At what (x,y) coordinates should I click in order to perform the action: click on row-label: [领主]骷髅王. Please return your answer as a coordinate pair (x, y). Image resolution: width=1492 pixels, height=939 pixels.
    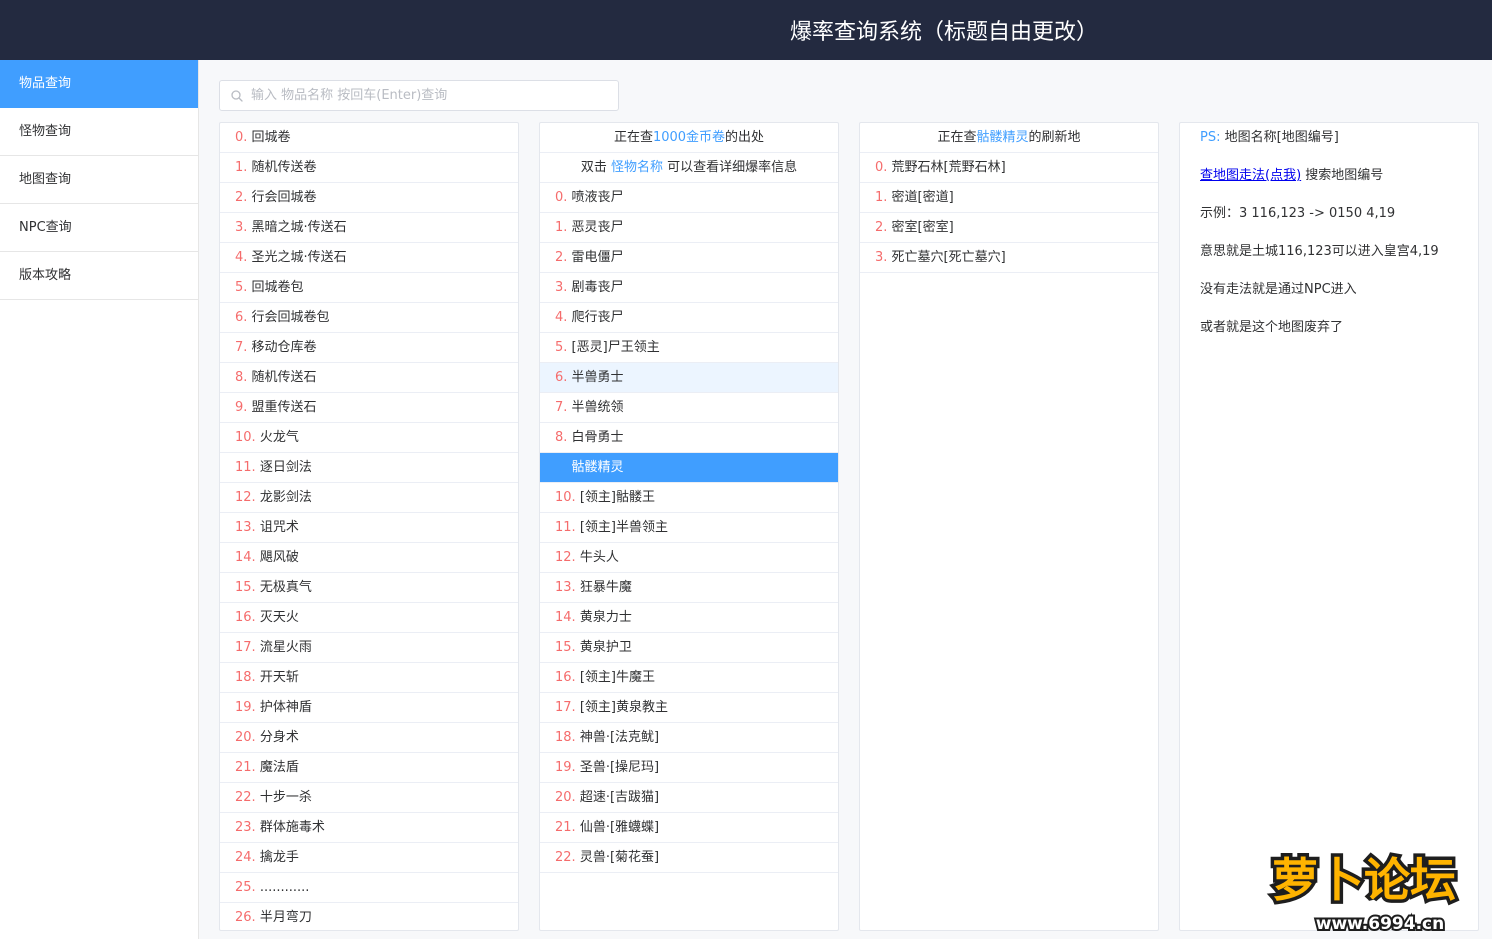
    Looking at the image, I should click on (617, 497).